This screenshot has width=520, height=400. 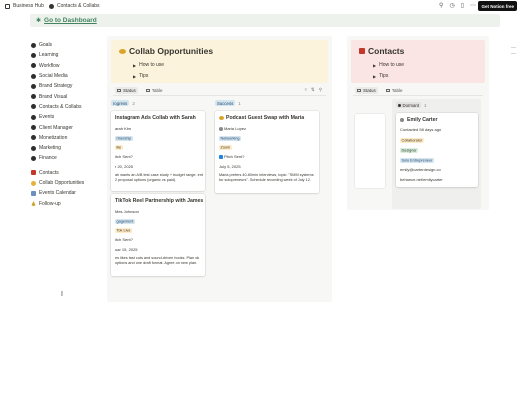 What do you see at coordinates (418, 95) in the screenshot?
I see `divider` at bounding box center [418, 95].